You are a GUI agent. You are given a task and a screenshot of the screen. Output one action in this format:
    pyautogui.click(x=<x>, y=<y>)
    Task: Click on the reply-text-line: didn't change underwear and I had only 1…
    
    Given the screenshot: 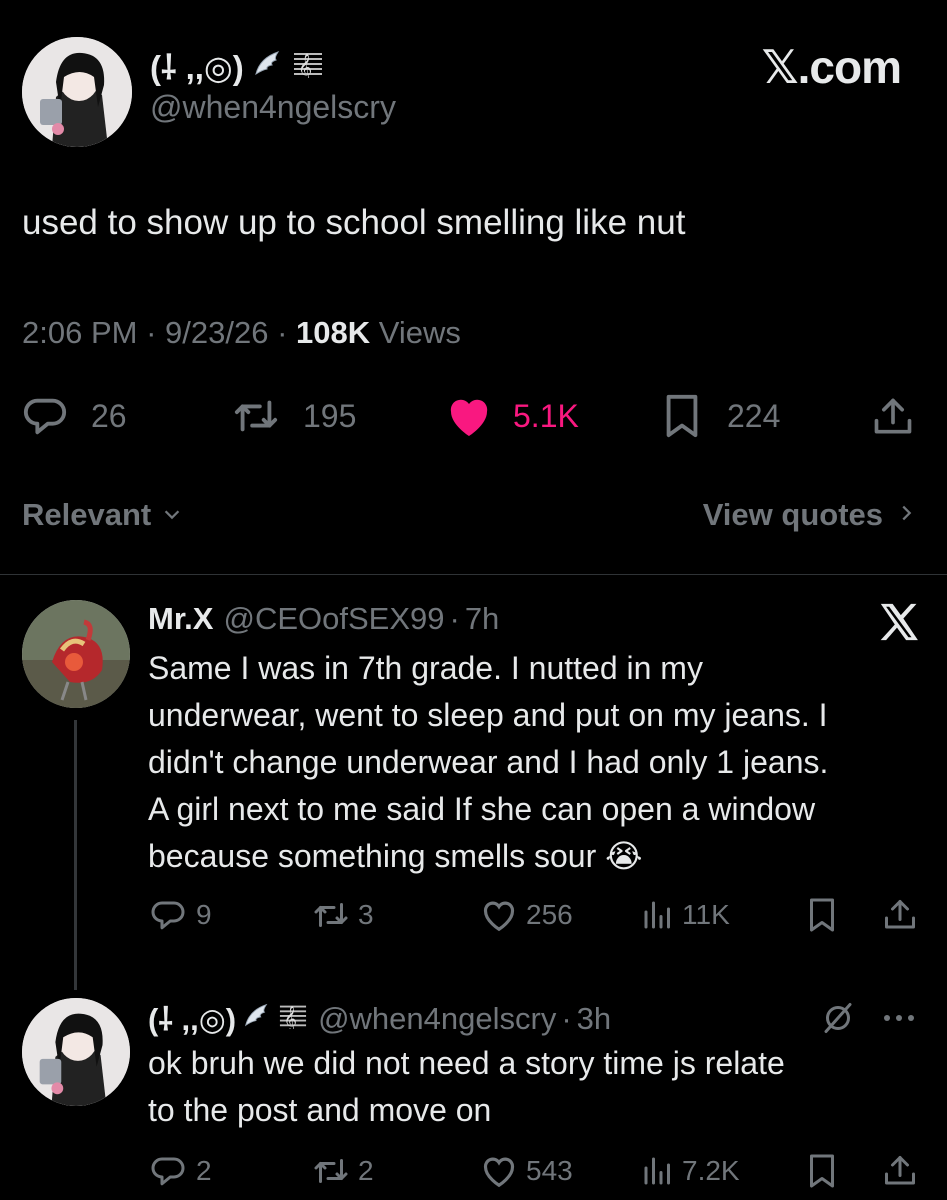 What is the action you would take?
    pyautogui.click(x=488, y=762)
    